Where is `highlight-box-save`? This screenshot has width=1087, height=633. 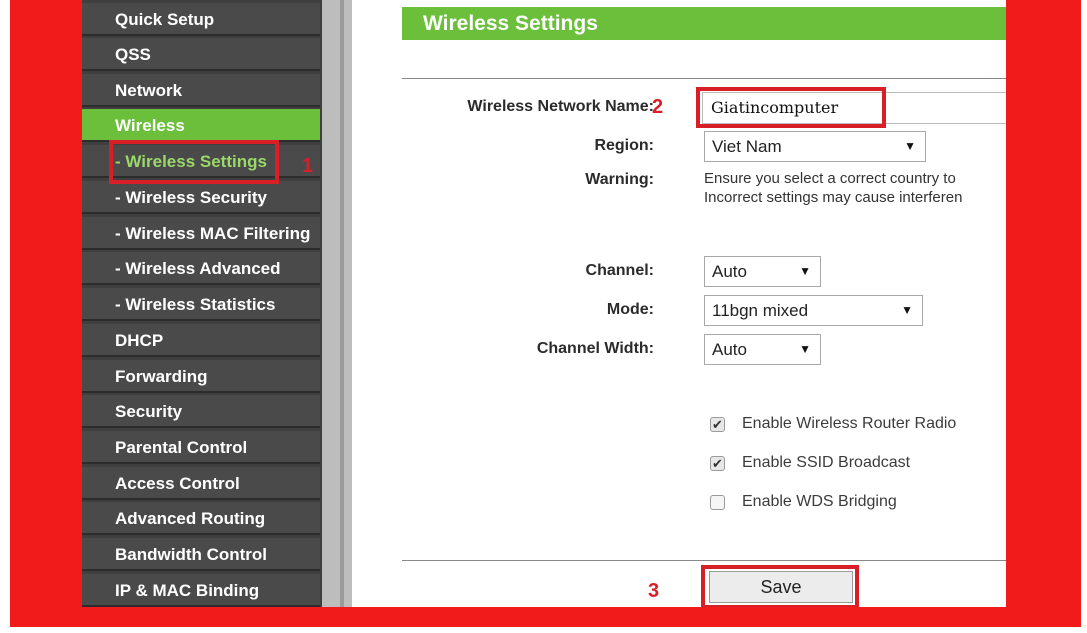
highlight-box-save is located at coordinates (780, 586).